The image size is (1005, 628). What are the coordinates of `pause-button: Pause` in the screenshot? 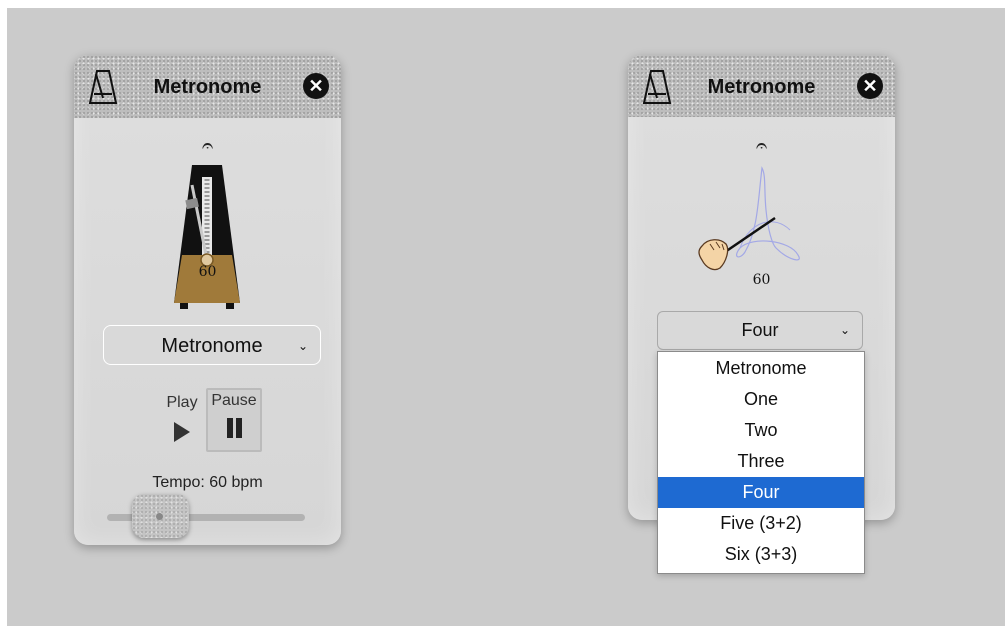 It's located at (234, 420).